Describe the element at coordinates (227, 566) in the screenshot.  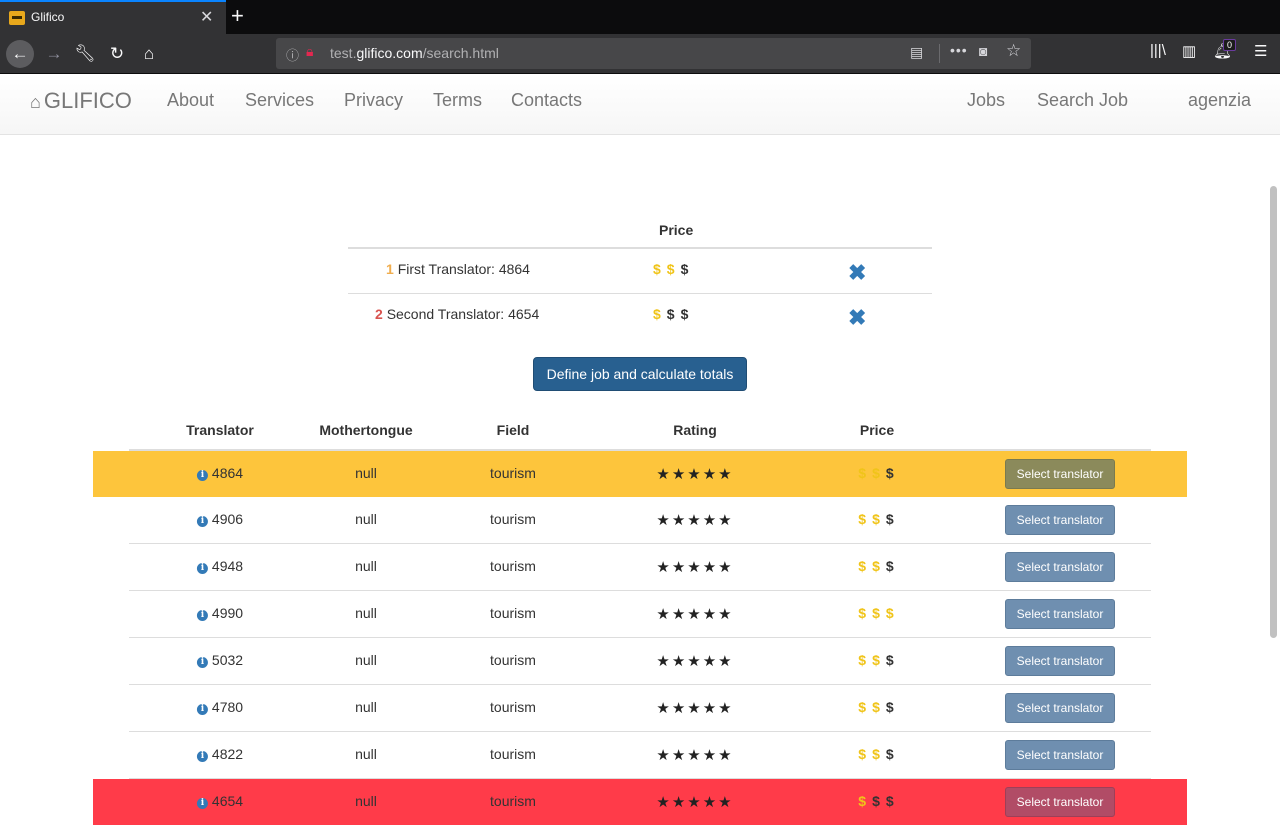
I see `translator-id: 4948` at that location.